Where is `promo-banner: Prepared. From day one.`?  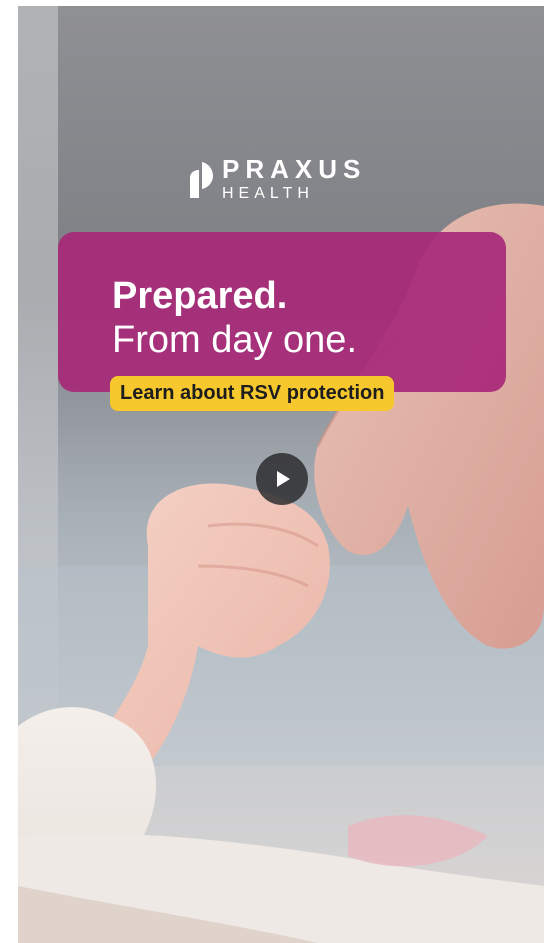 promo-banner: Prepared. From day one. is located at coordinates (282, 312).